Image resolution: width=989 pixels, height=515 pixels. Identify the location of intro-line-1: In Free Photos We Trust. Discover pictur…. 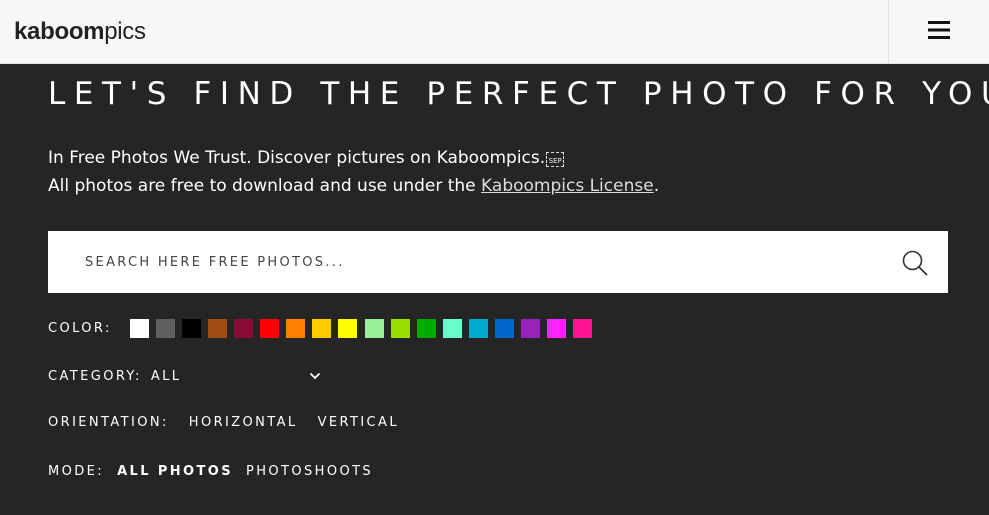
(297, 158).